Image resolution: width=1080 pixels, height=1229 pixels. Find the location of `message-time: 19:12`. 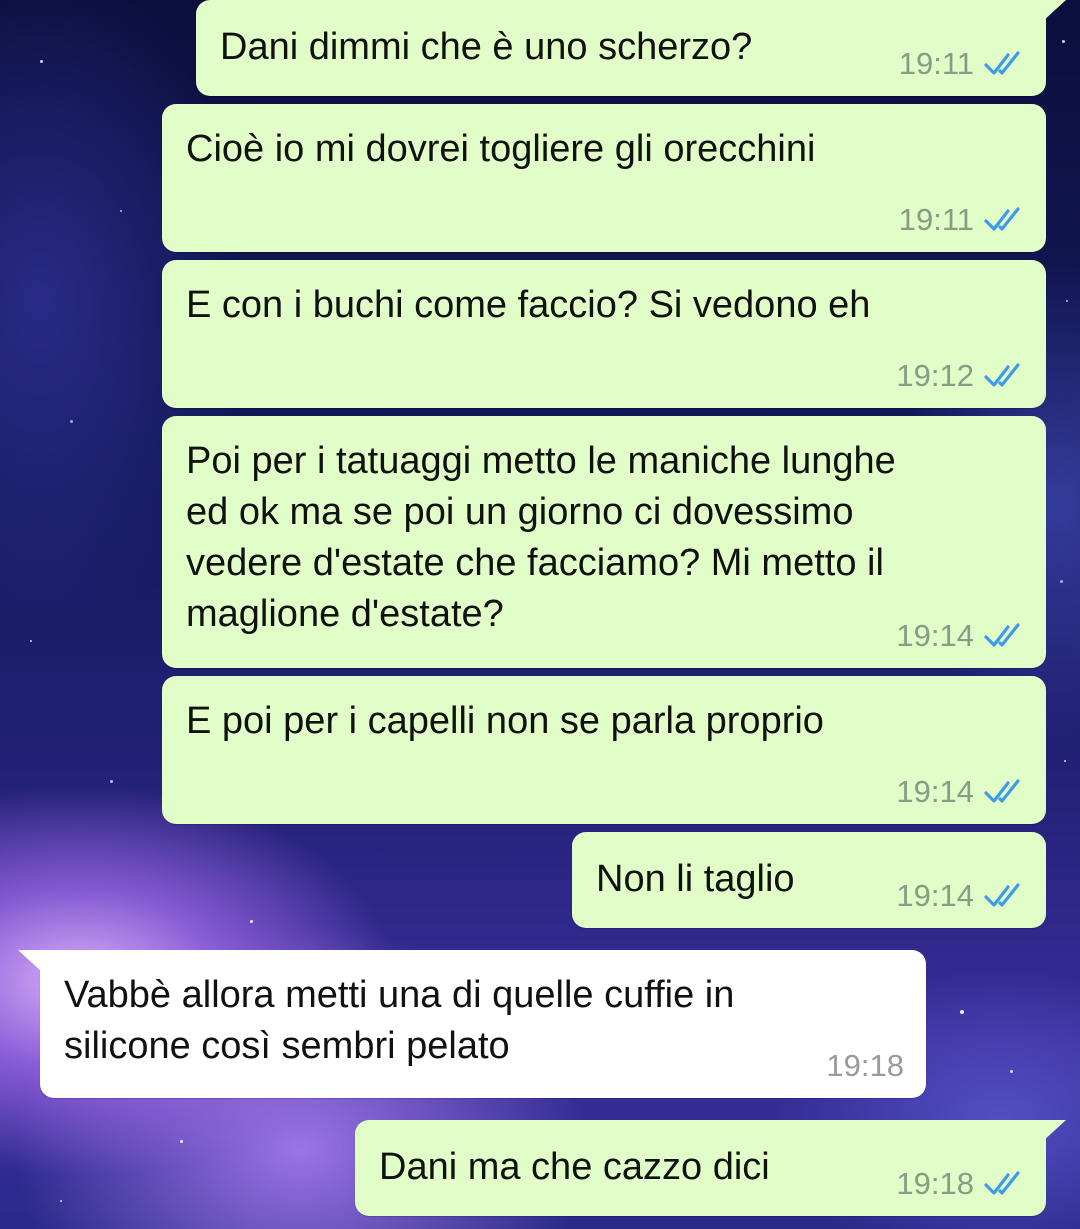

message-time: 19:12 is located at coordinates (935, 375).